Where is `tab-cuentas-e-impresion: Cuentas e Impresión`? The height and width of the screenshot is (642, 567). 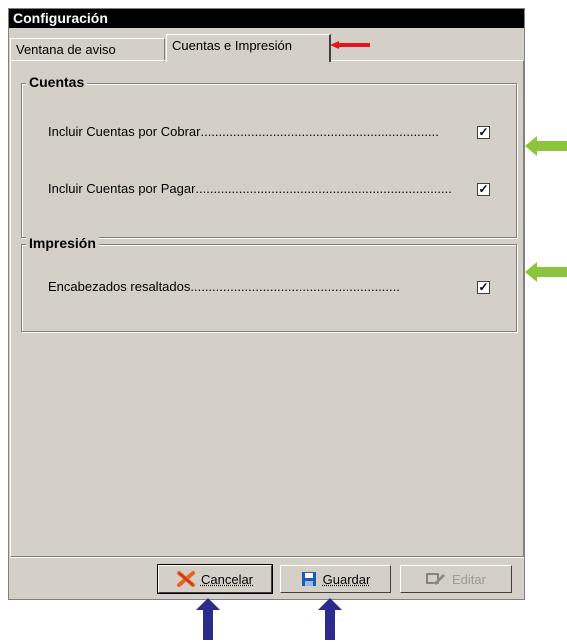
tab-cuentas-e-impresion: Cuentas e Impresión is located at coordinates (248, 48).